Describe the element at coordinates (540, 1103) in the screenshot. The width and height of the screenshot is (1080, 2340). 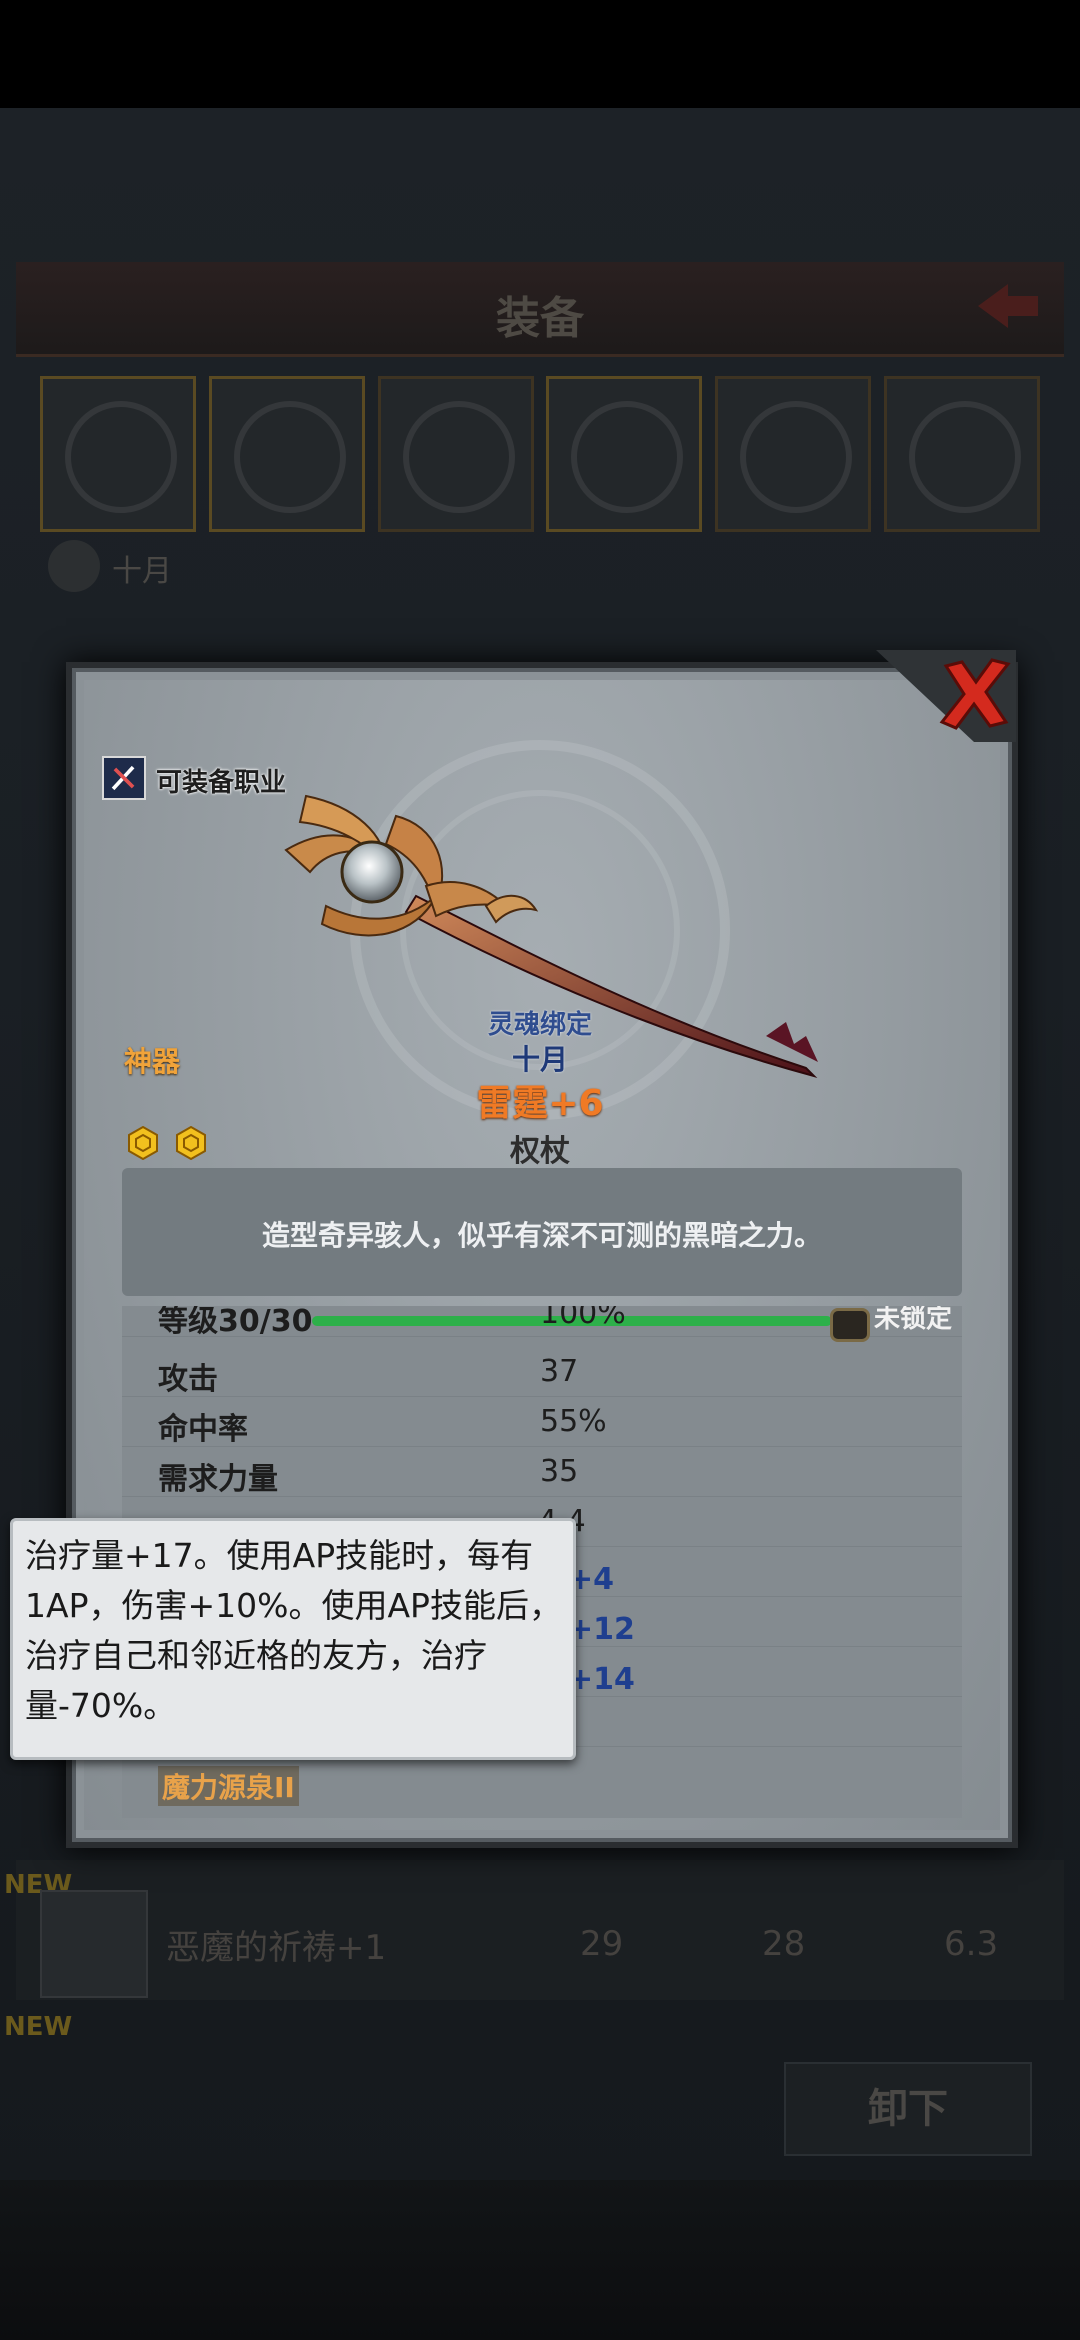
I see `item-name: 雷霆+6` at that location.